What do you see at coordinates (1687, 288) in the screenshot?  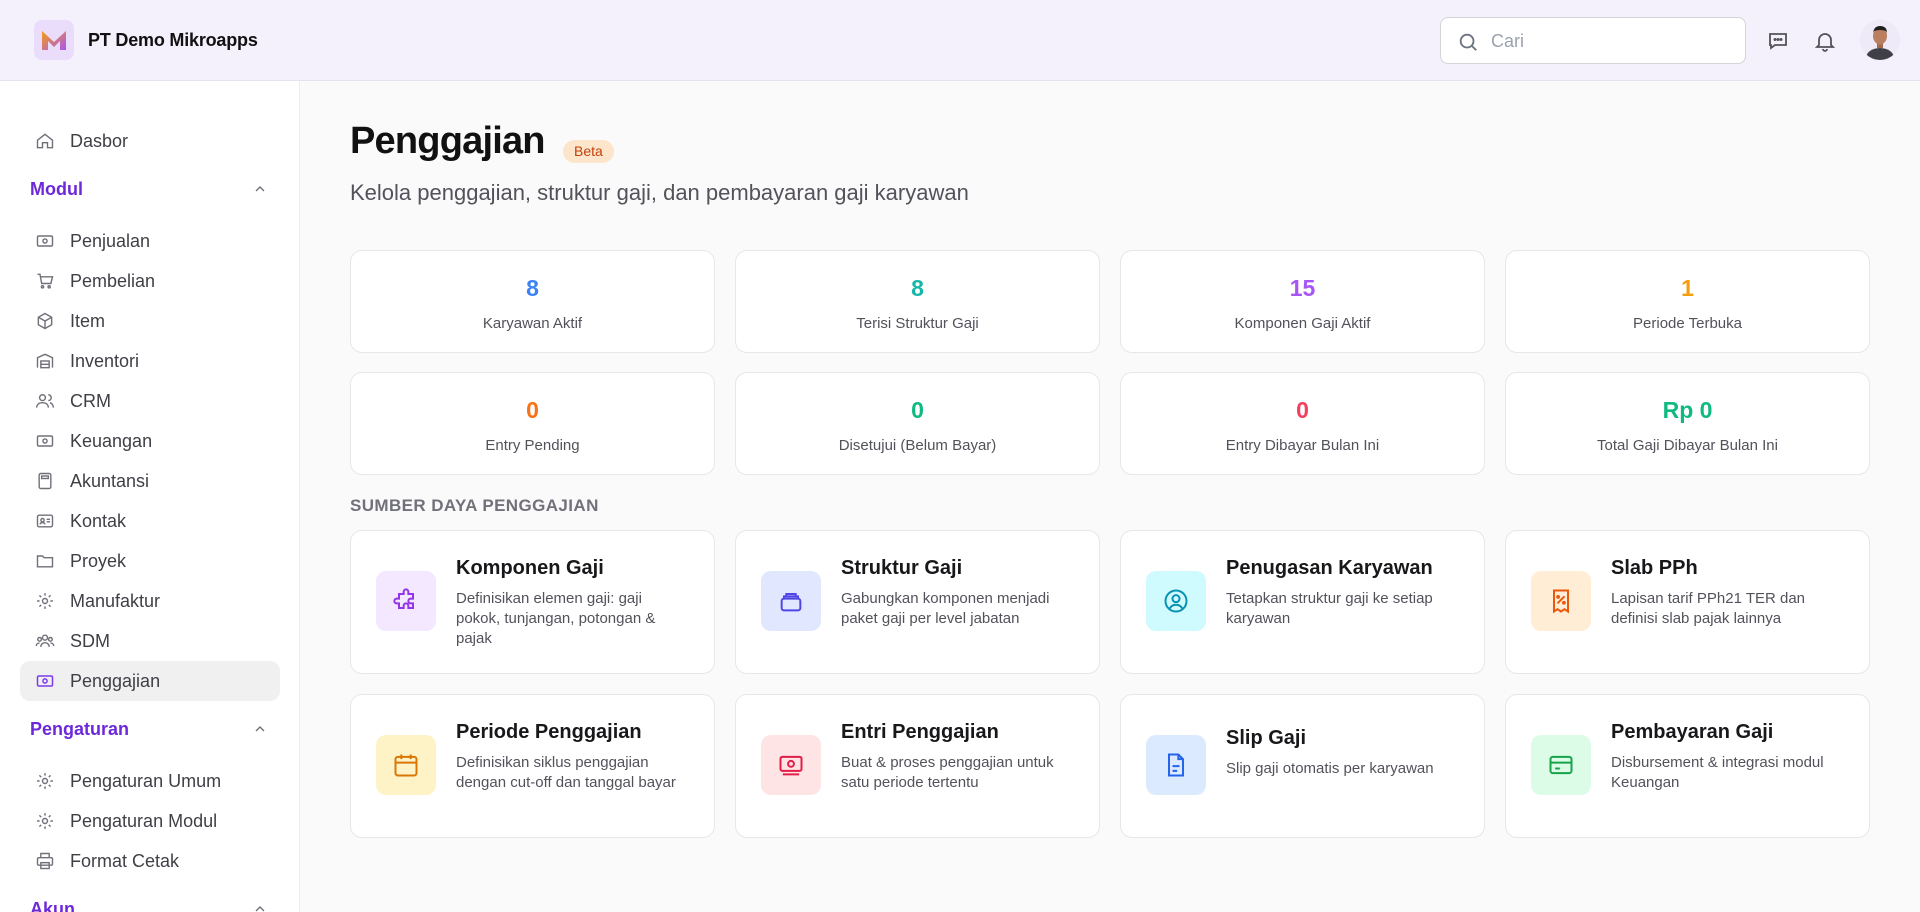 I see `stat-value: 1` at bounding box center [1687, 288].